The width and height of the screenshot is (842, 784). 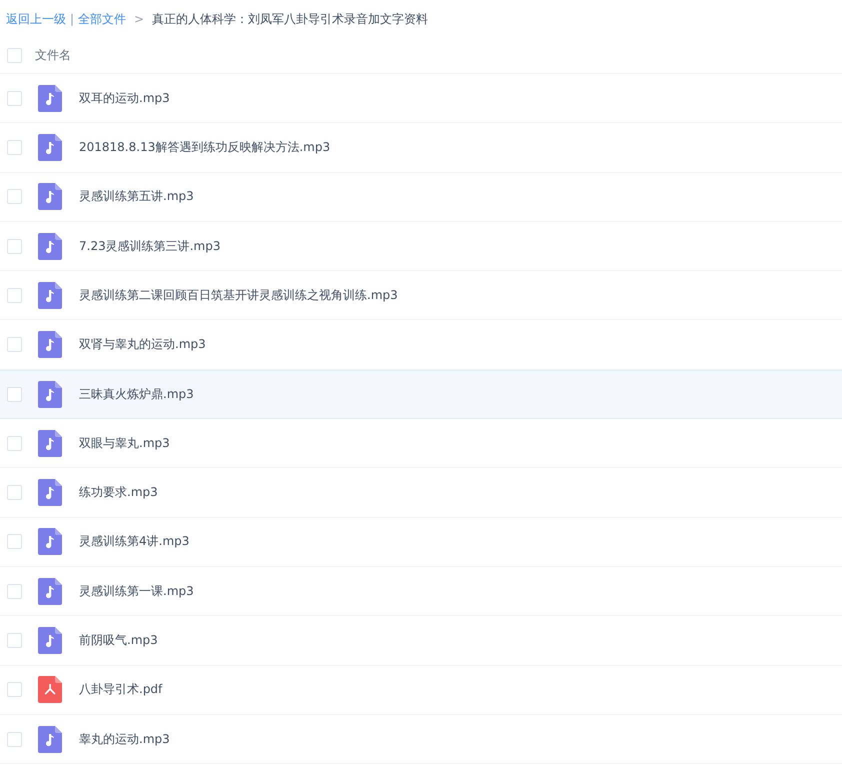 What do you see at coordinates (142, 345) in the screenshot?
I see `file-name: 双肾与睾丸的运动.mp3` at bounding box center [142, 345].